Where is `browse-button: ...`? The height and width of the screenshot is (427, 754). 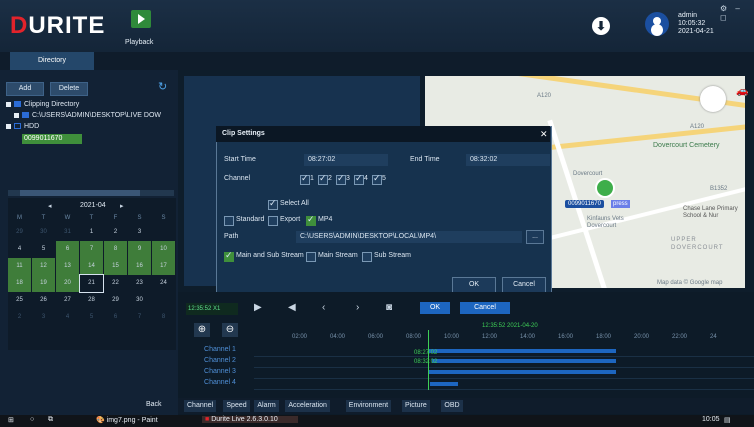
browse-button: ... is located at coordinates (535, 237).